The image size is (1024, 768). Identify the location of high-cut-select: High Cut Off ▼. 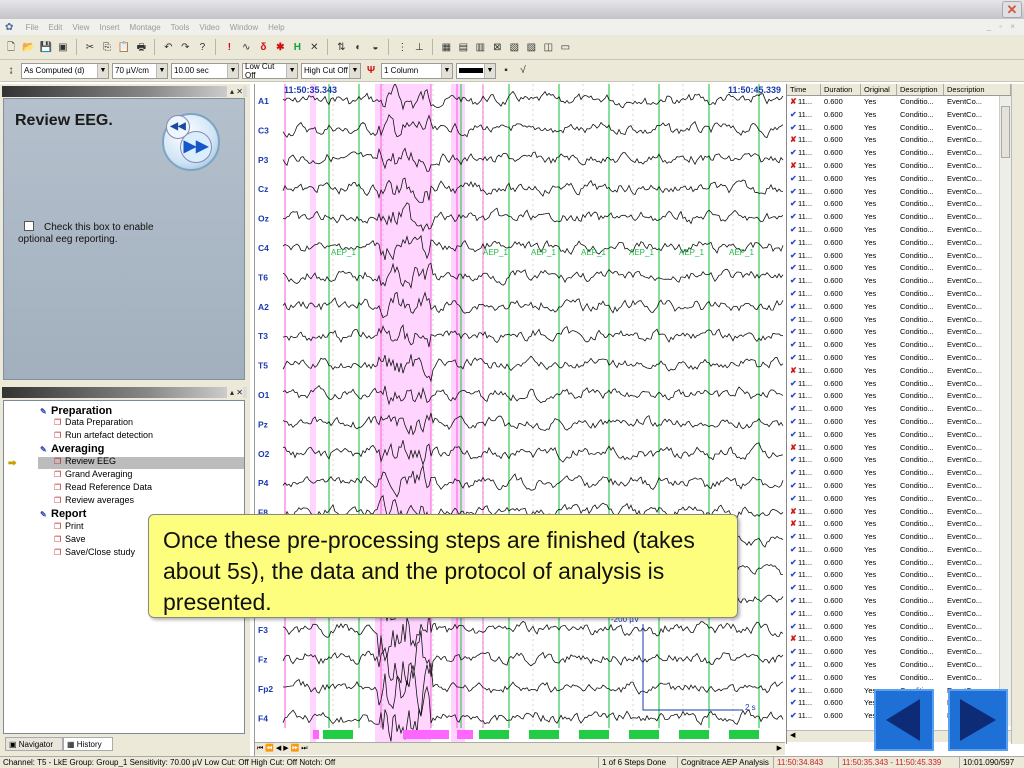
(331, 70).